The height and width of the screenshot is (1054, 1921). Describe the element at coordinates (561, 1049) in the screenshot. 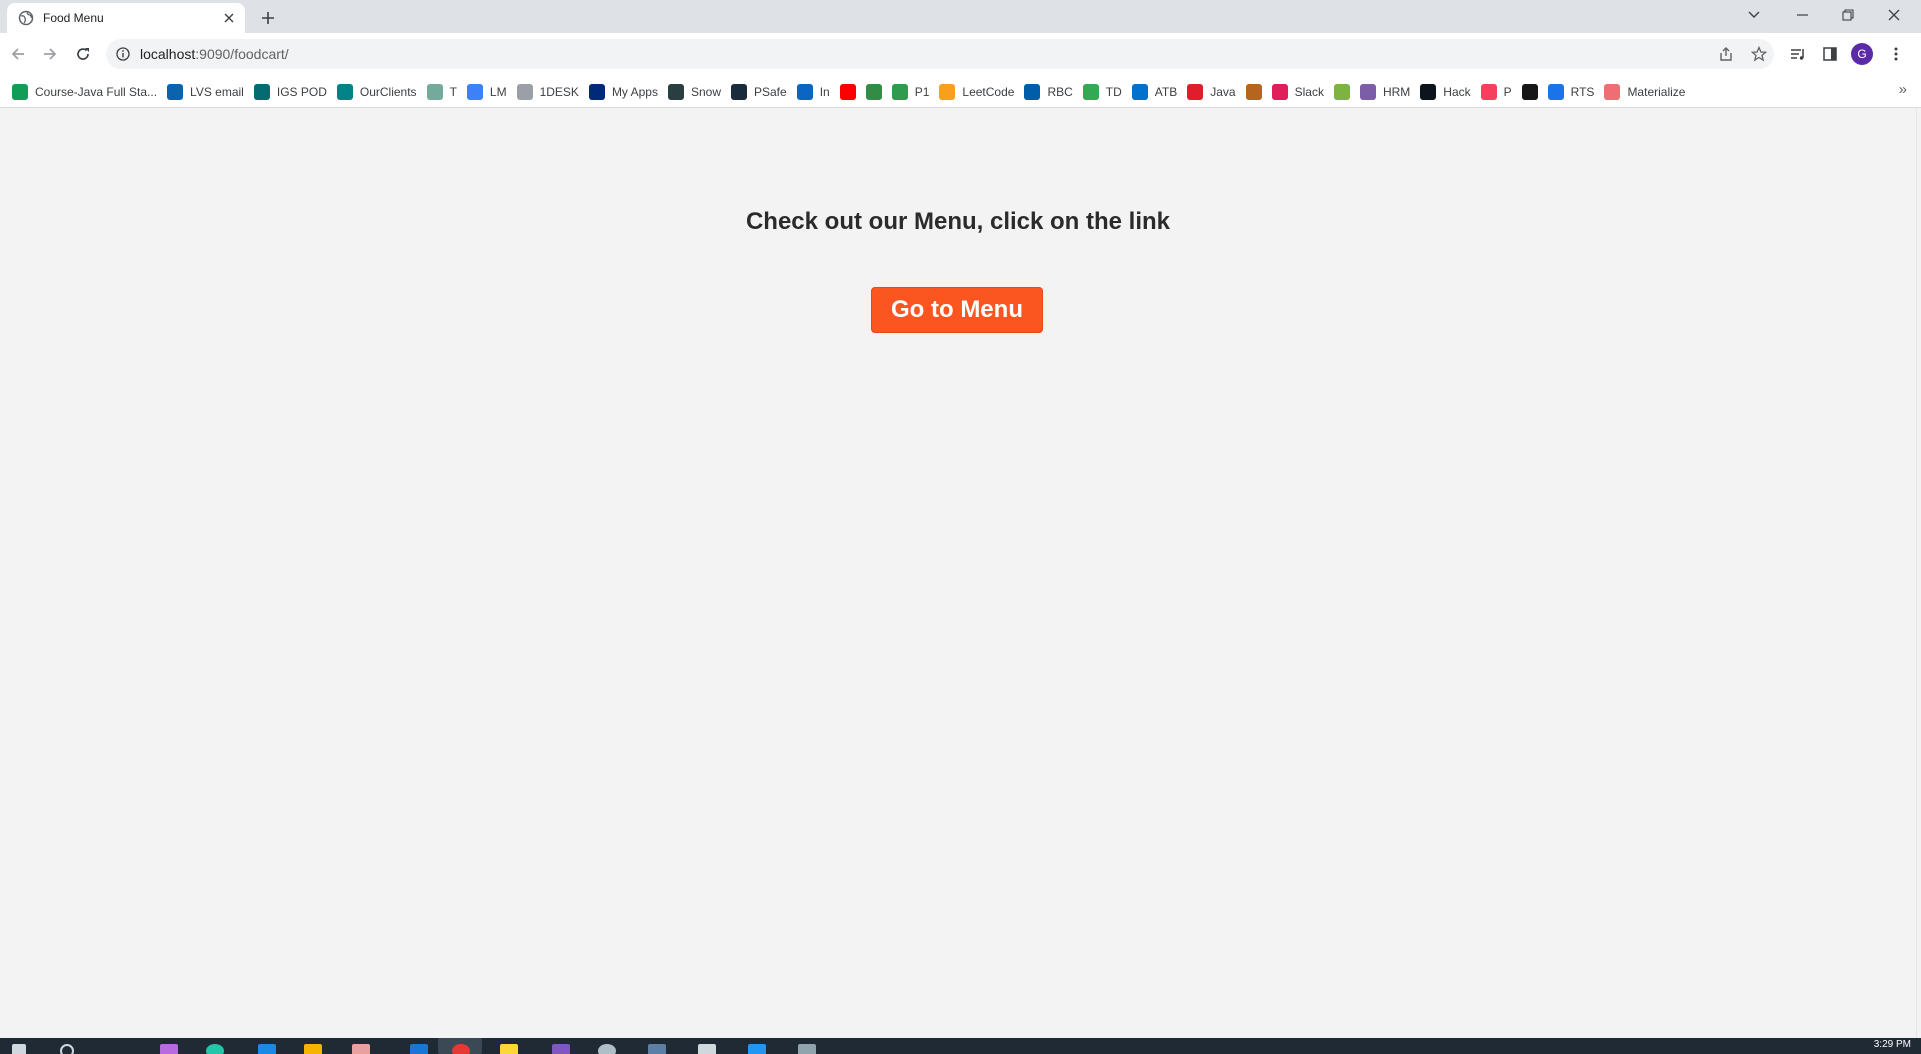

I see `teams-icon` at that location.